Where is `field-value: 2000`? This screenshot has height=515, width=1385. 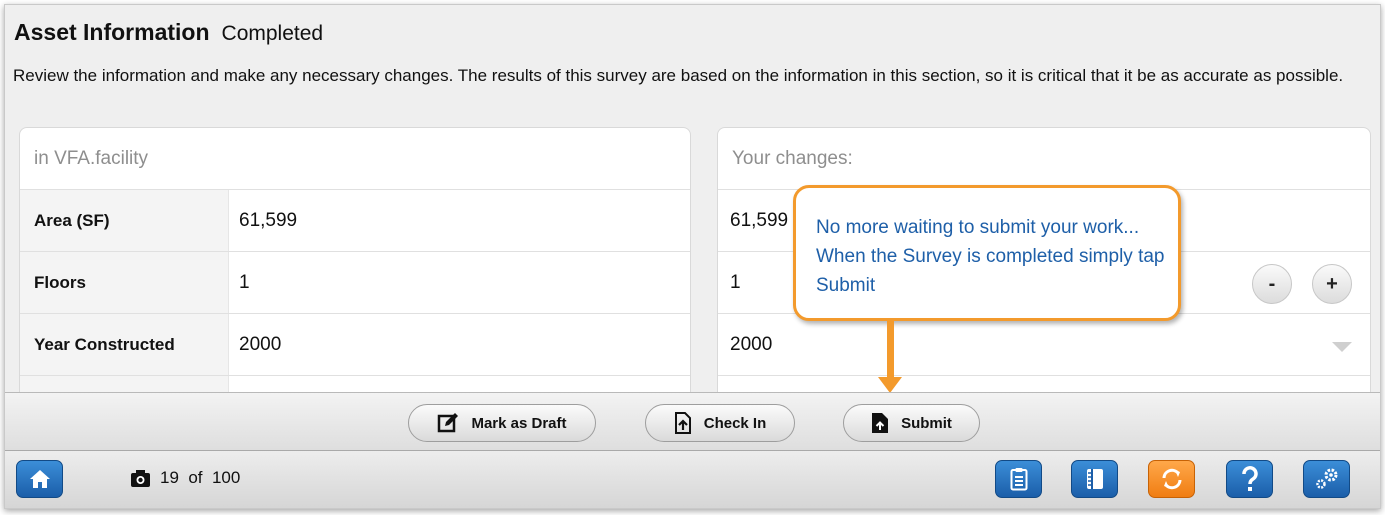
field-value: 2000 is located at coordinates (260, 344).